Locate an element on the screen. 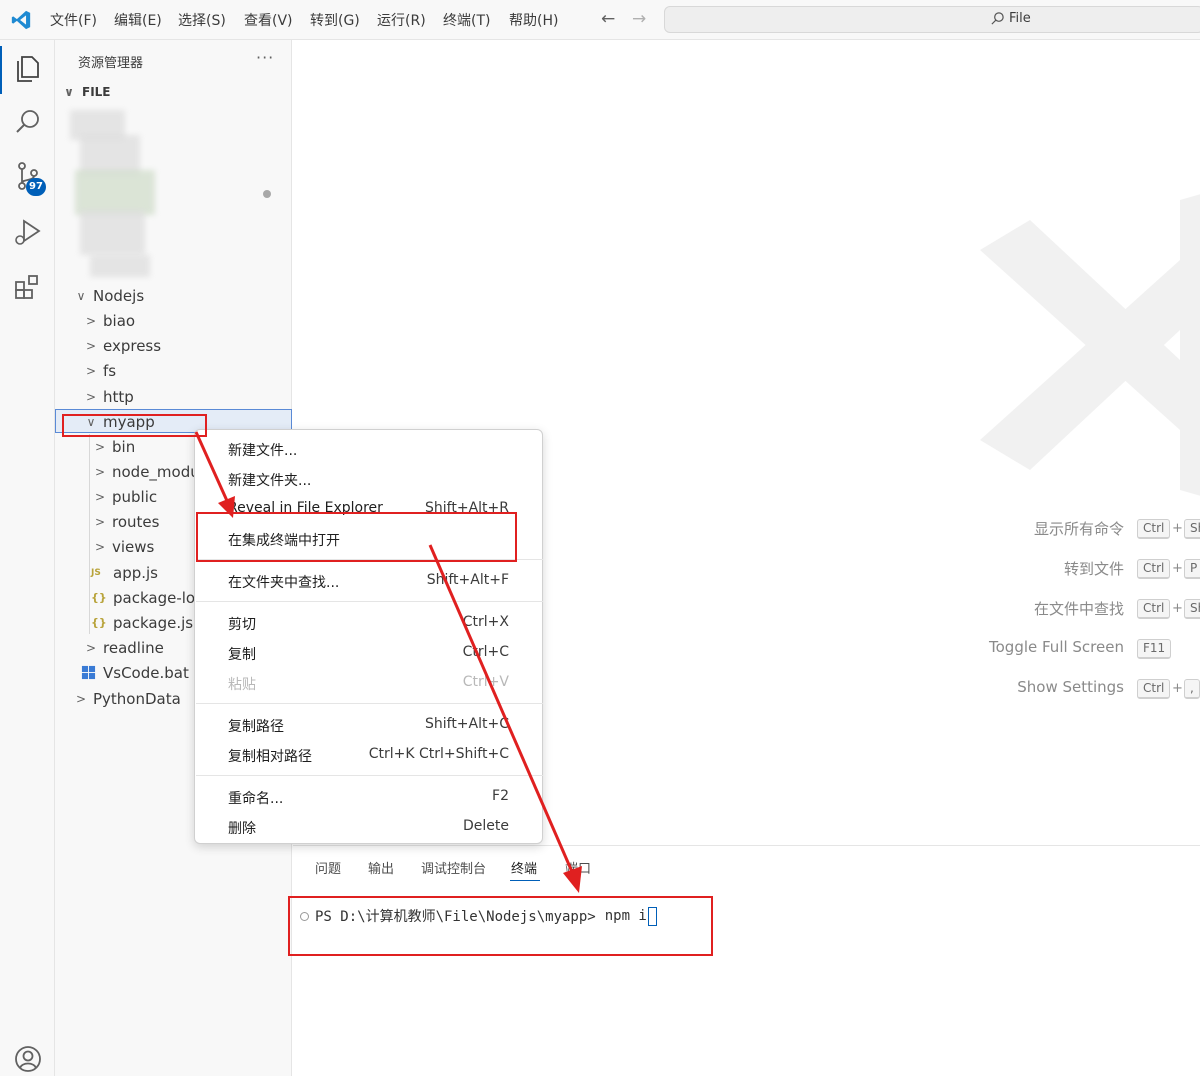  menu-item-copy-relative-path: 复制相对路径 Ctrl+K Ctrl+Shift+C is located at coordinates (368, 755).